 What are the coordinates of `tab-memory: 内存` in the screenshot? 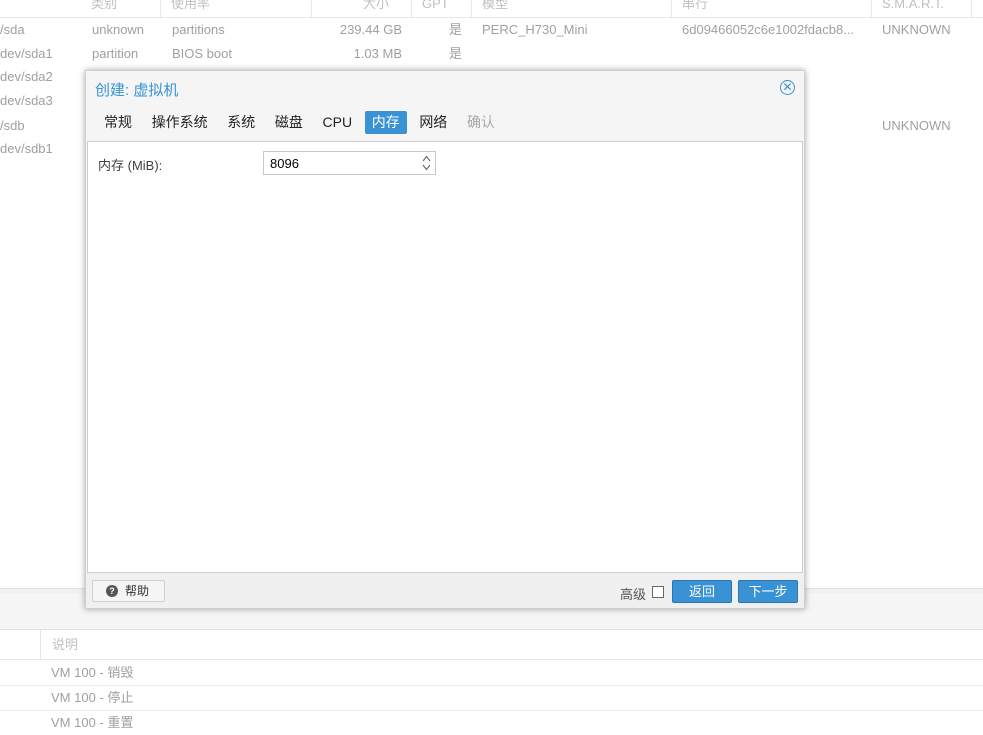 It's located at (385, 122).